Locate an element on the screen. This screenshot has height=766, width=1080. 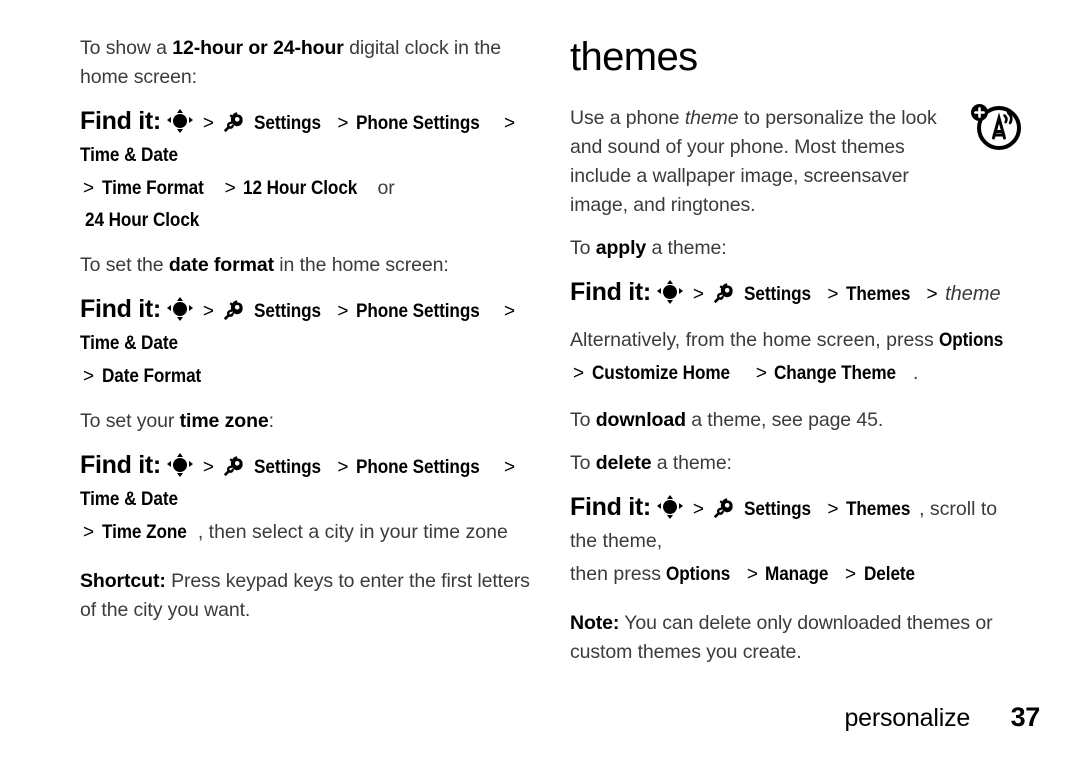
apply-intro-suffix: a theme: is located at coordinates (686, 248).